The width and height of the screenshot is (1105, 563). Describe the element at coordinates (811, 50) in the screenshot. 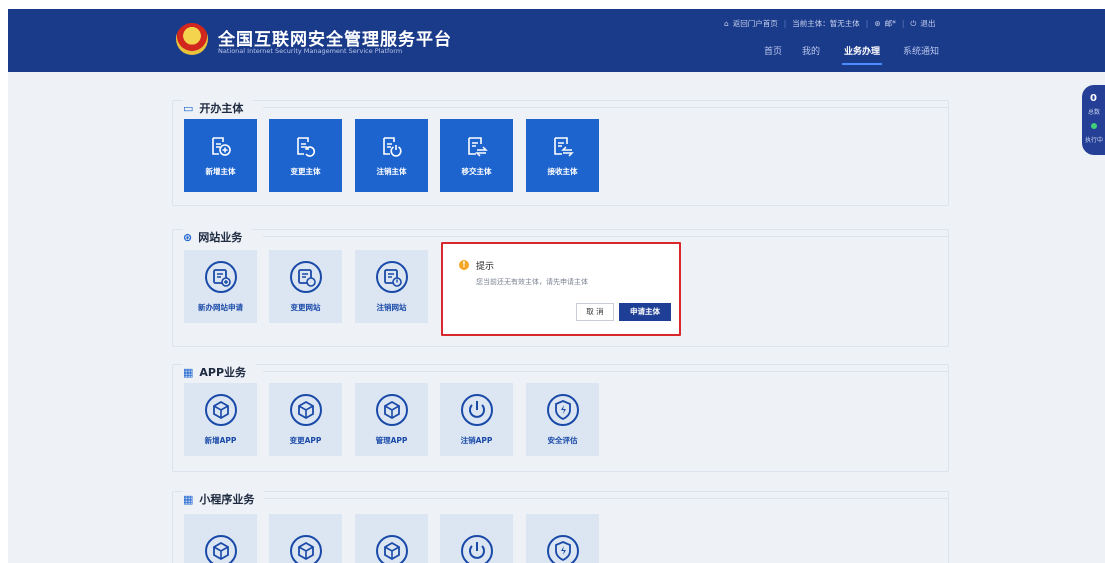

I see `nav-mine: 我的` at that location.